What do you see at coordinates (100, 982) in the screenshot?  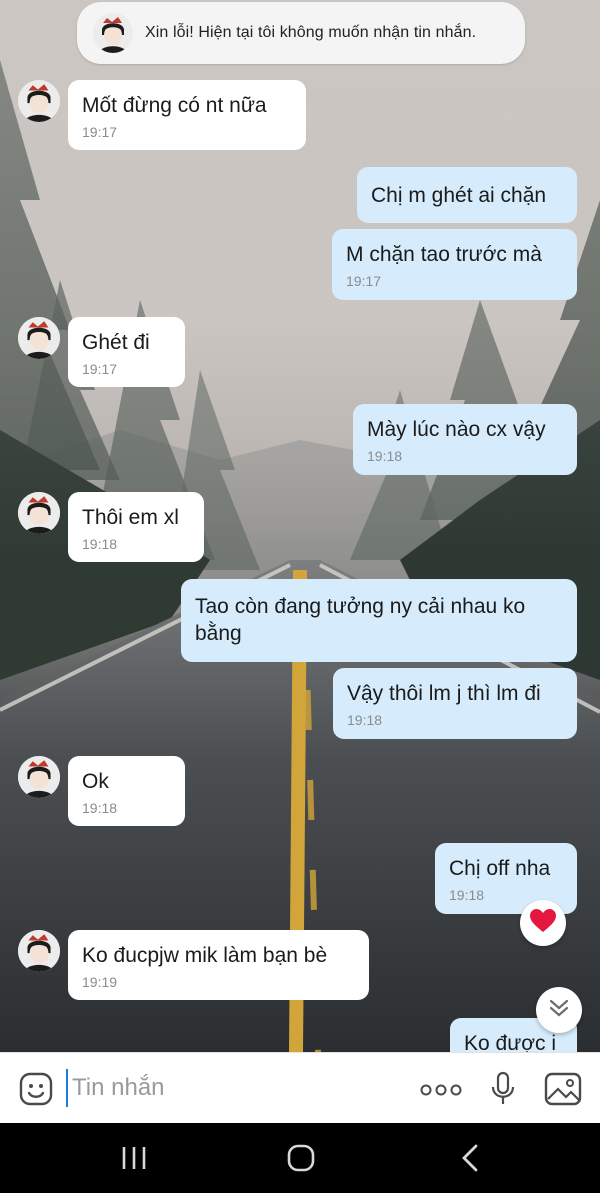 I see `message-time: 19:19` at bounding box center [100, 982].